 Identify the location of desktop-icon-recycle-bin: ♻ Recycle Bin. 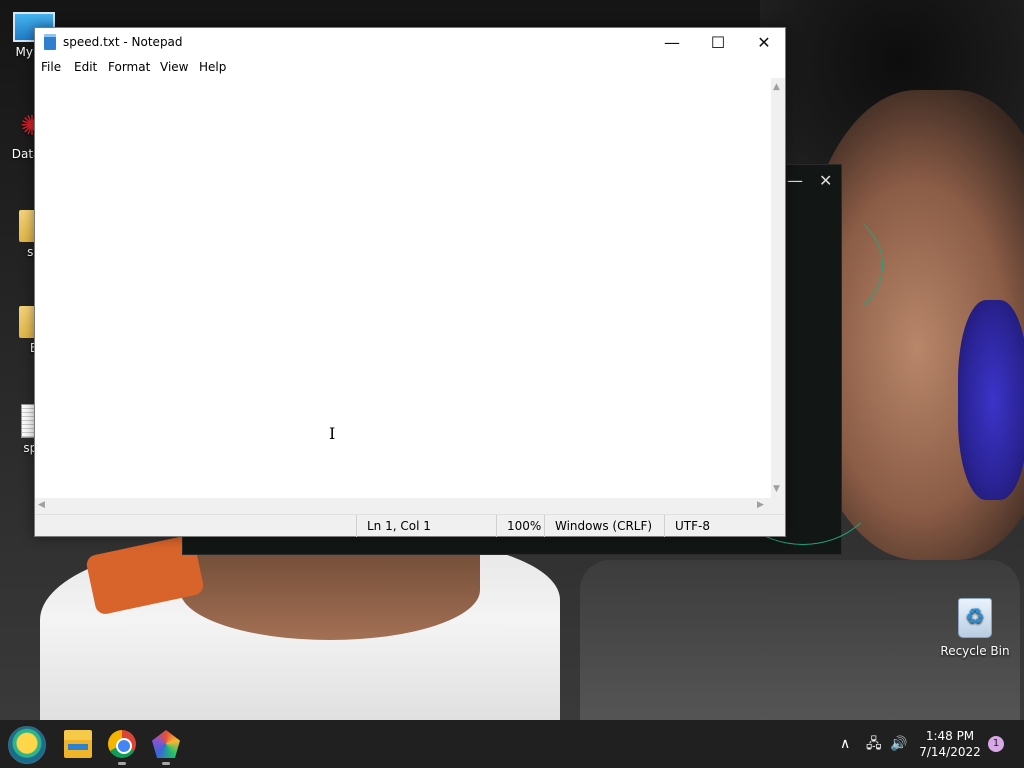
(975, 628).